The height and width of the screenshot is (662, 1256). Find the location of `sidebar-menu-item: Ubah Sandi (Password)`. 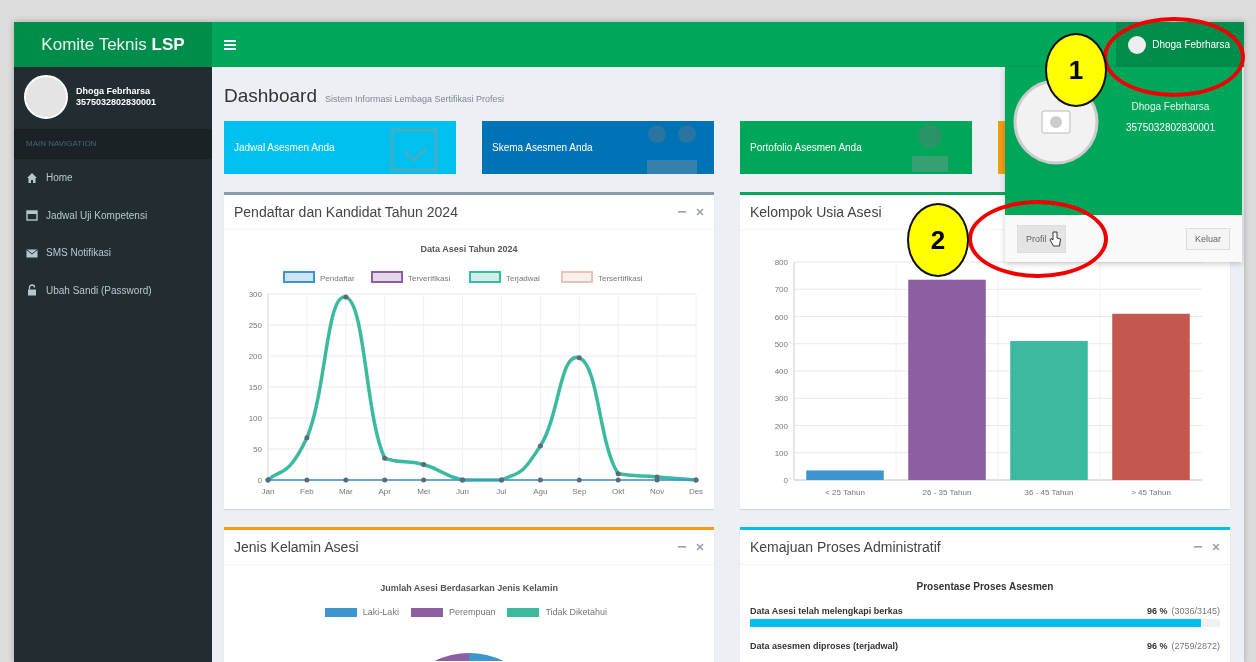

sidebar-menu-item: Ubah Sandi (Password) is located at coordinates (113, 290).